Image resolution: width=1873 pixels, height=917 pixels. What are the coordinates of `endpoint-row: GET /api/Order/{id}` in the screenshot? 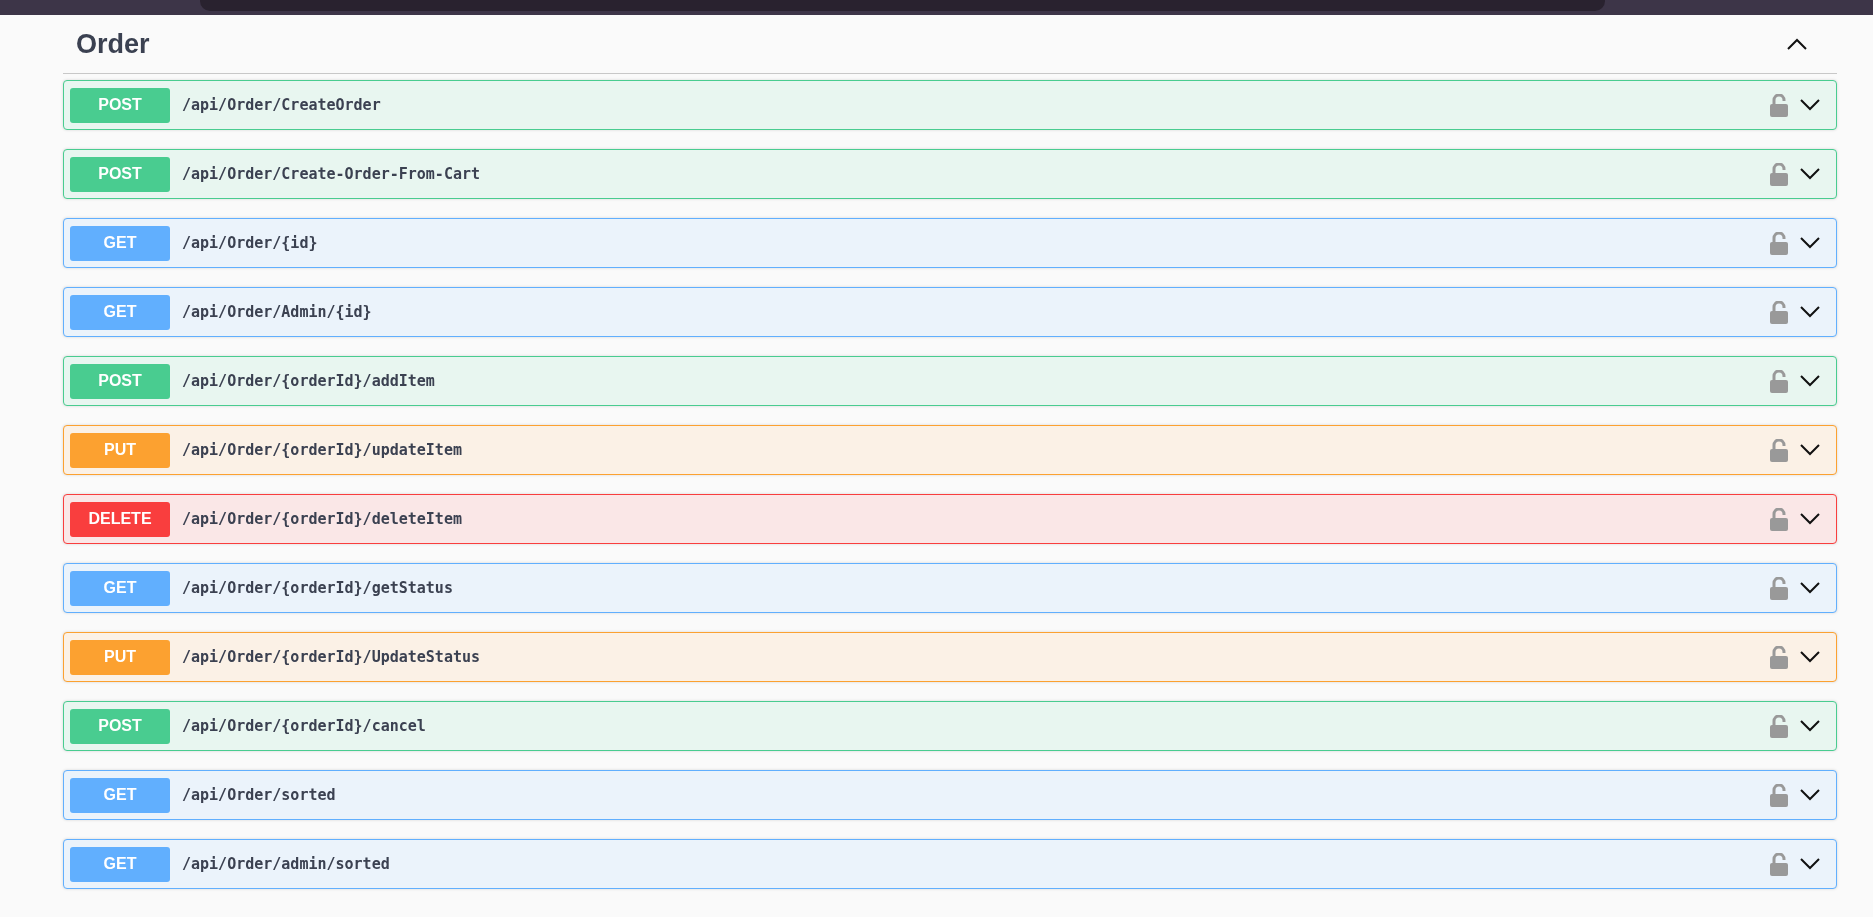 It's located at (950, 243).